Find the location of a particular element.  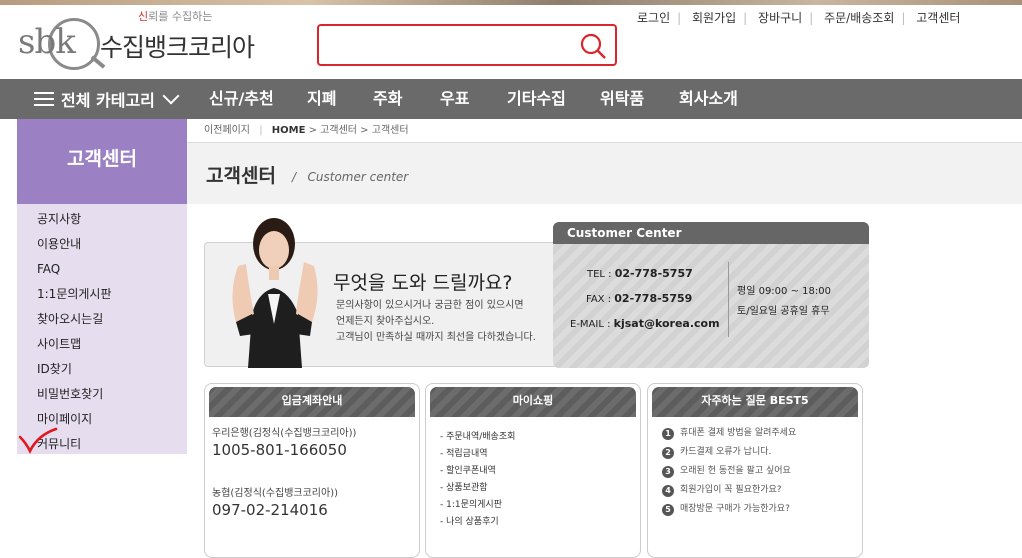

nav-item-coins: 주화 is located at coordinates (387, 99).